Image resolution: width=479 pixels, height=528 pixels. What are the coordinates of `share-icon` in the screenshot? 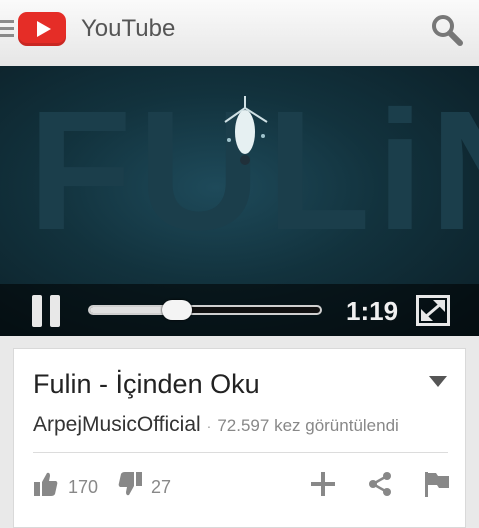 It's located at (380, 484).